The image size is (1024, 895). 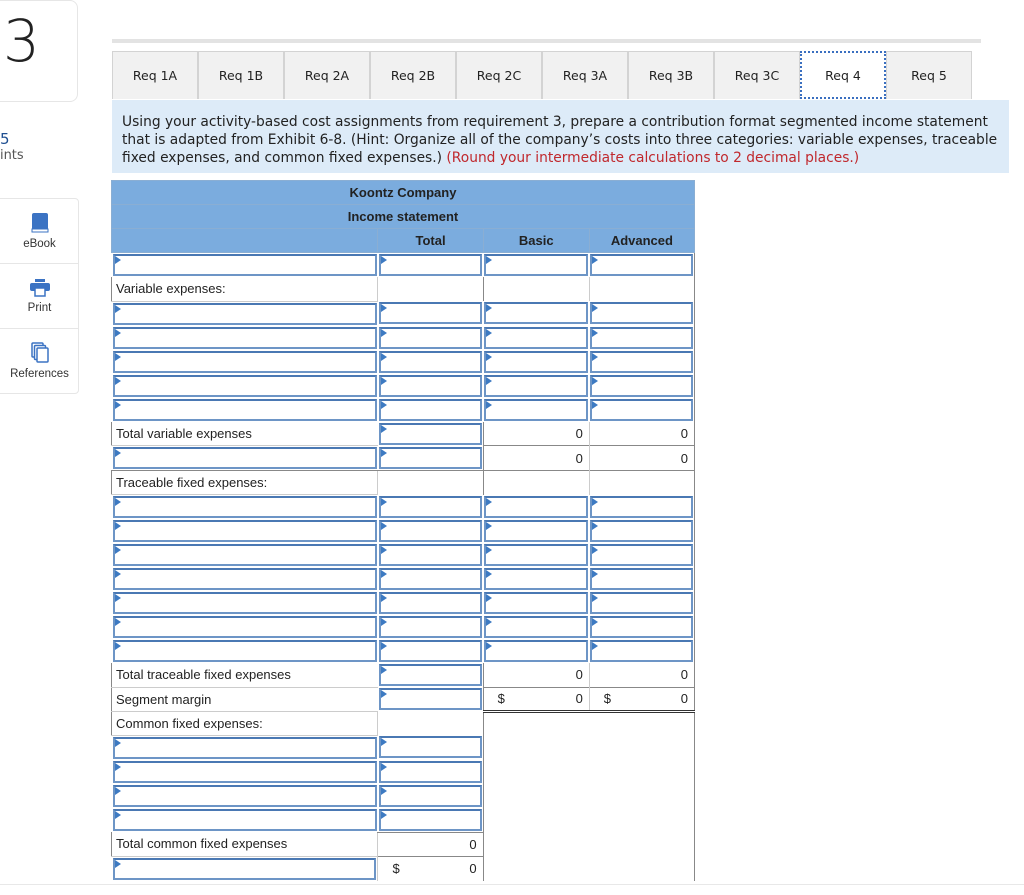 I want to click on total-variable-basic: 0, so click(x=536, y=433).